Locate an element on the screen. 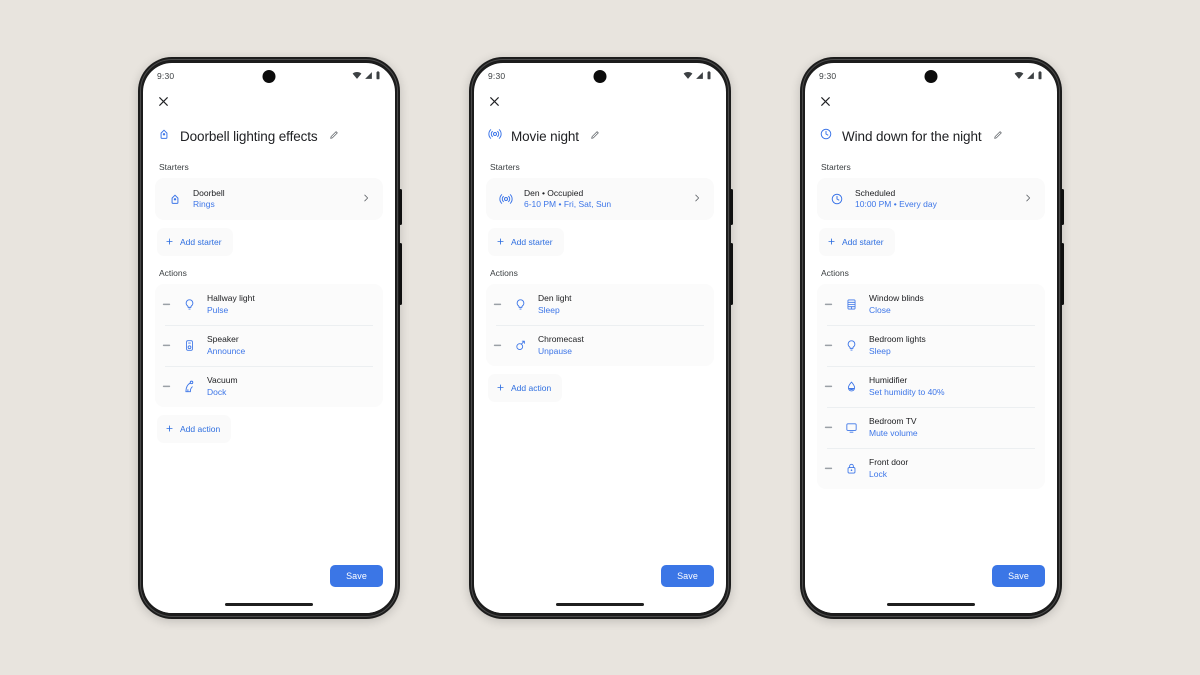  action-row: Humidifier Set humidity to 40% is located at coordinates (931, 387).